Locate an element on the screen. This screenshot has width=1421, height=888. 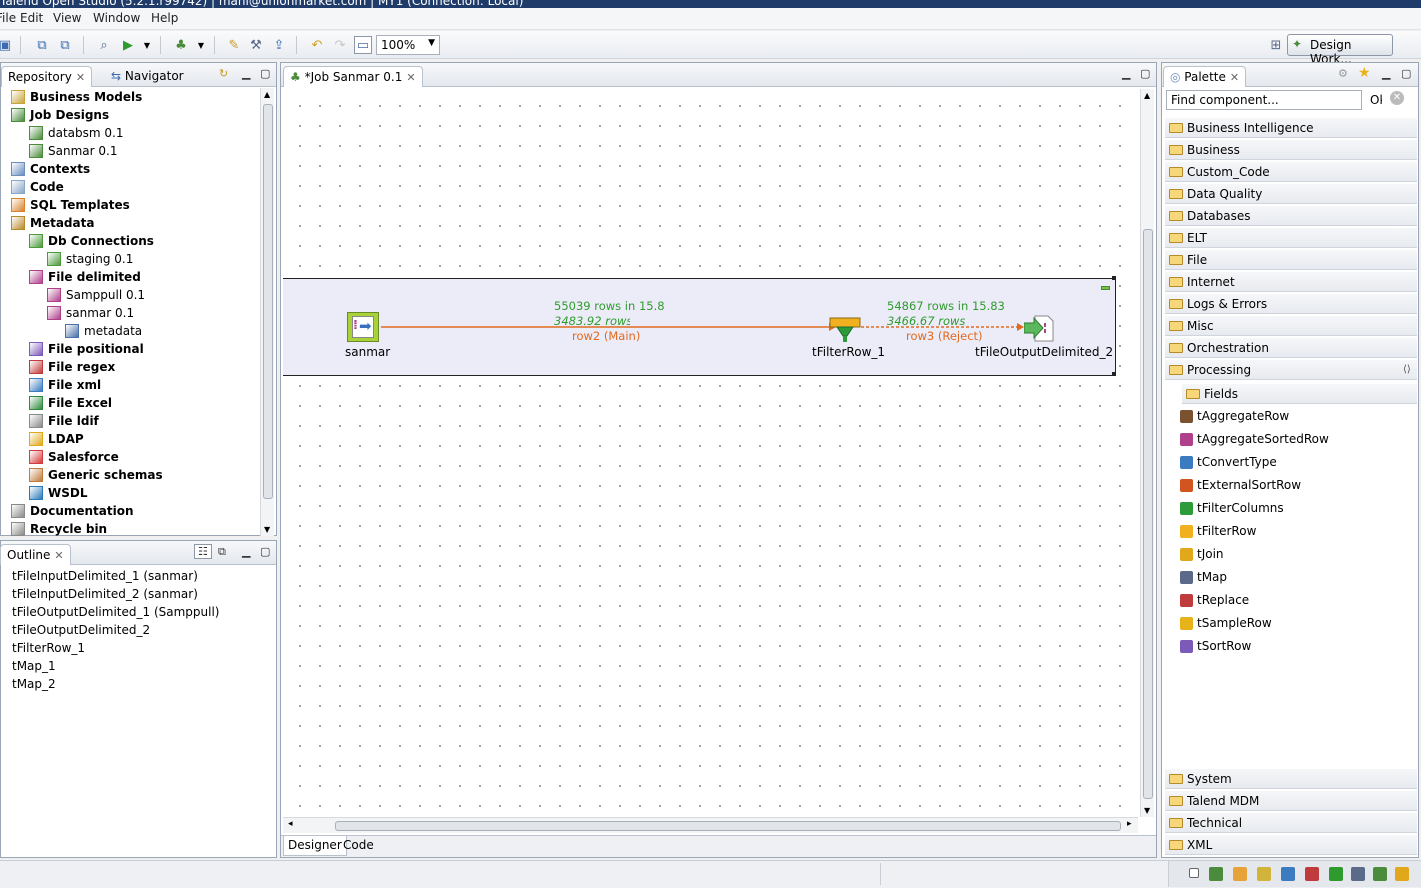
scheduler-view-icon is located at coordinates (1380, 874).